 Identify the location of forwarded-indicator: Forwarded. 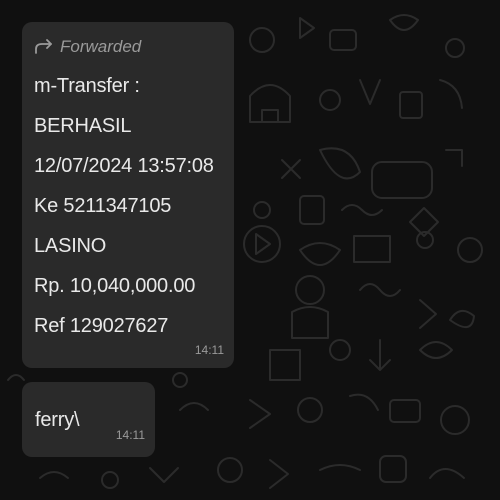
(128, 47).